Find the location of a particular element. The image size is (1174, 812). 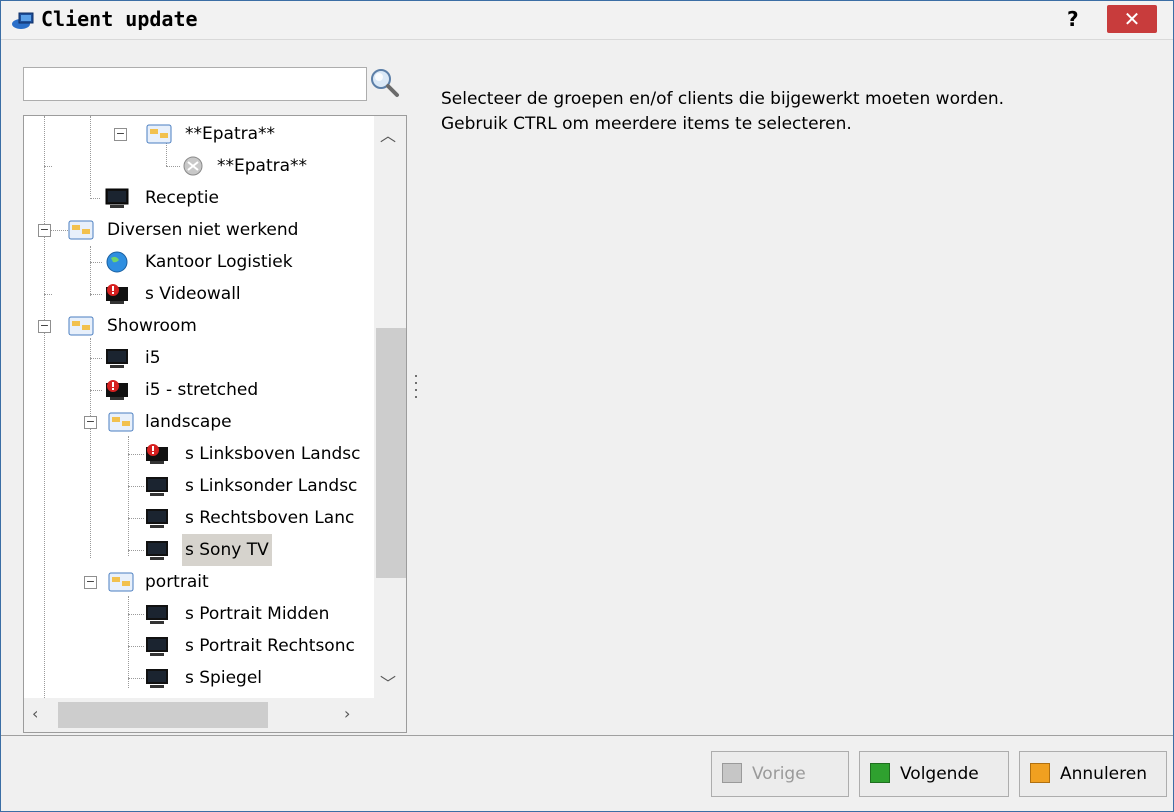

cancel-button: Annuleren is located at coordinates (1093, 774).